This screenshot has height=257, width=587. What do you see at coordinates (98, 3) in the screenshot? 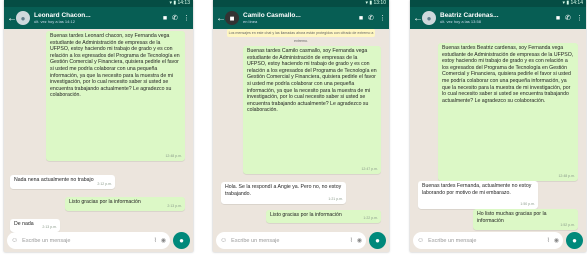
I see `status-bar: ▾ ▮ 14:13` at bounding box center [98, 3].